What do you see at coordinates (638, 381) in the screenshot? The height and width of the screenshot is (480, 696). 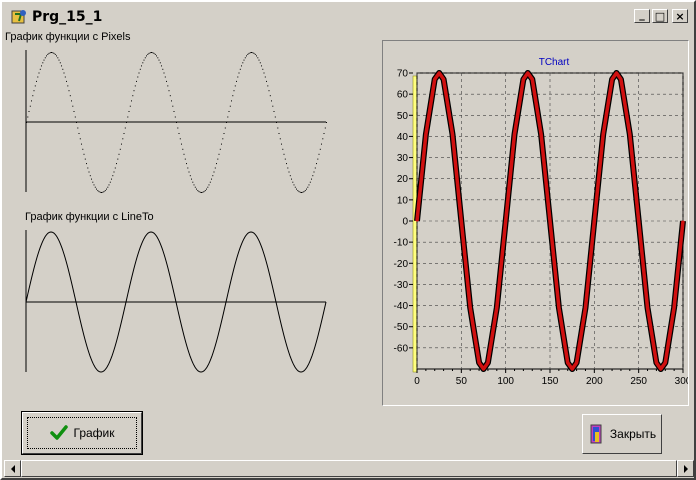 I see `x-tick-label: 250` at bounding box center [638, 381].